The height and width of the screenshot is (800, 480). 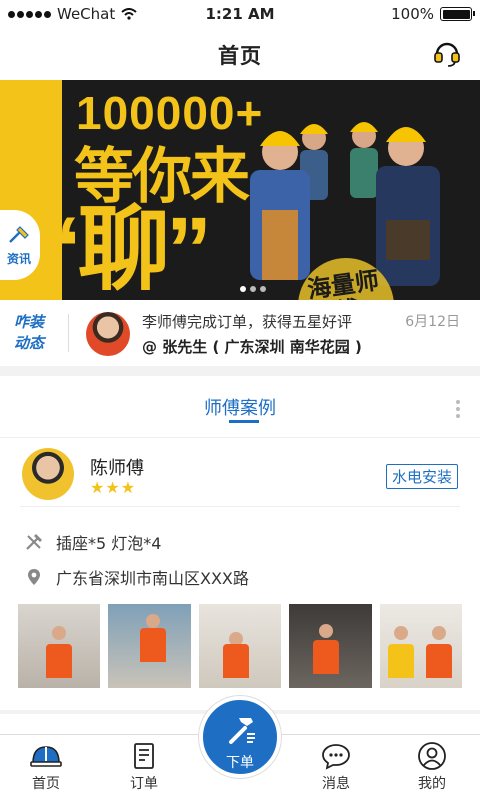 I want to click on tab-orders: 订单, so click(x=144, y=767).